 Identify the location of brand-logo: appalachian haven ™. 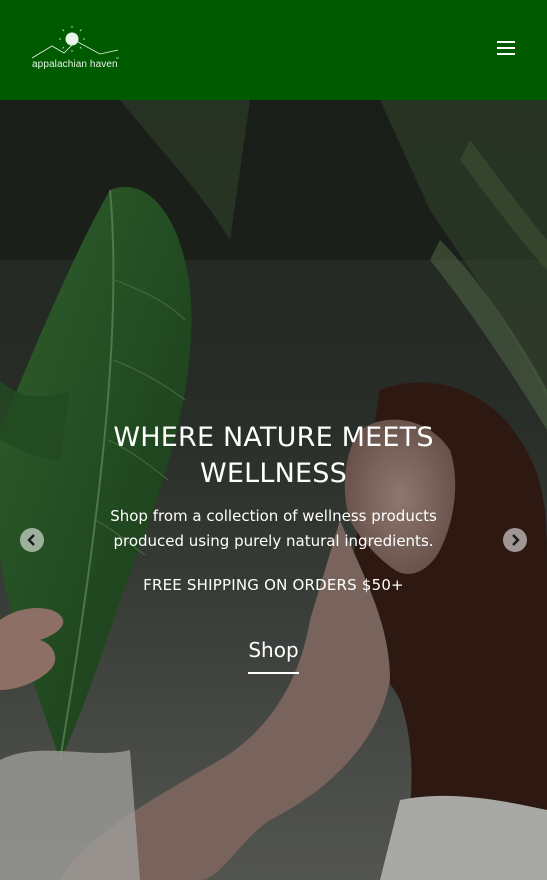
(75, 50).